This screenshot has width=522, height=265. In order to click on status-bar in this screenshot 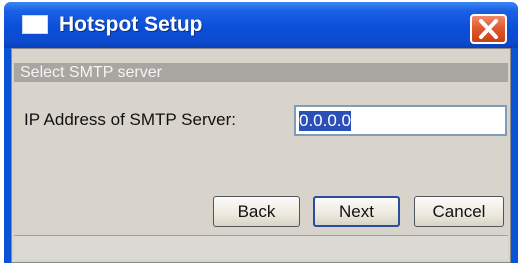, I will do `click(261, 247)`.